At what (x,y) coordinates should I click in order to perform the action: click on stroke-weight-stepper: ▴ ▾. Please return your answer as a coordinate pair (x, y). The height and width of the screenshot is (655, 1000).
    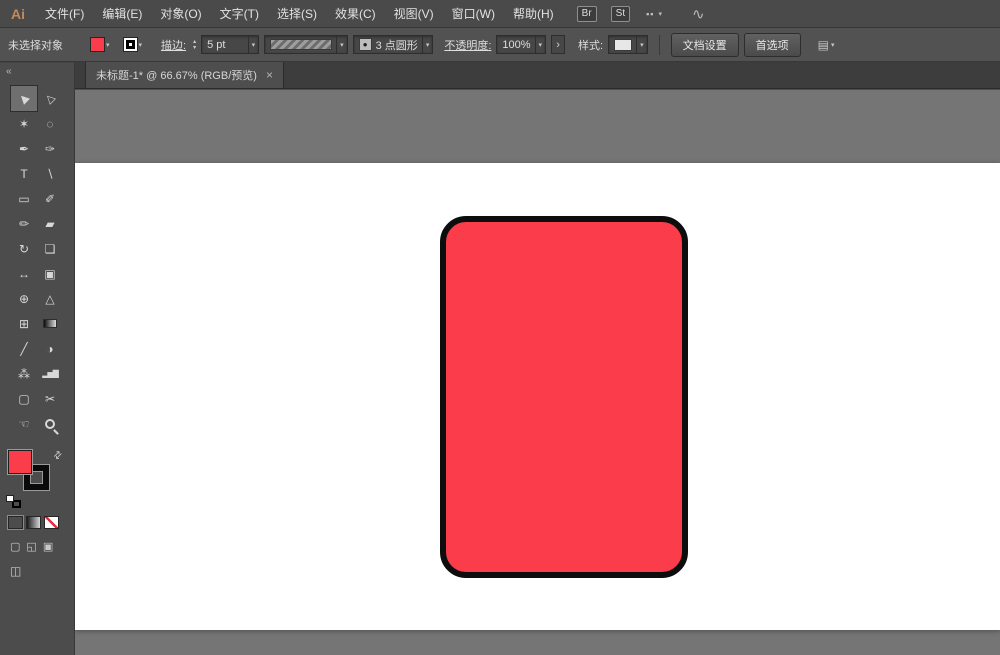
    Looking at the image, I should click on (194, 45).